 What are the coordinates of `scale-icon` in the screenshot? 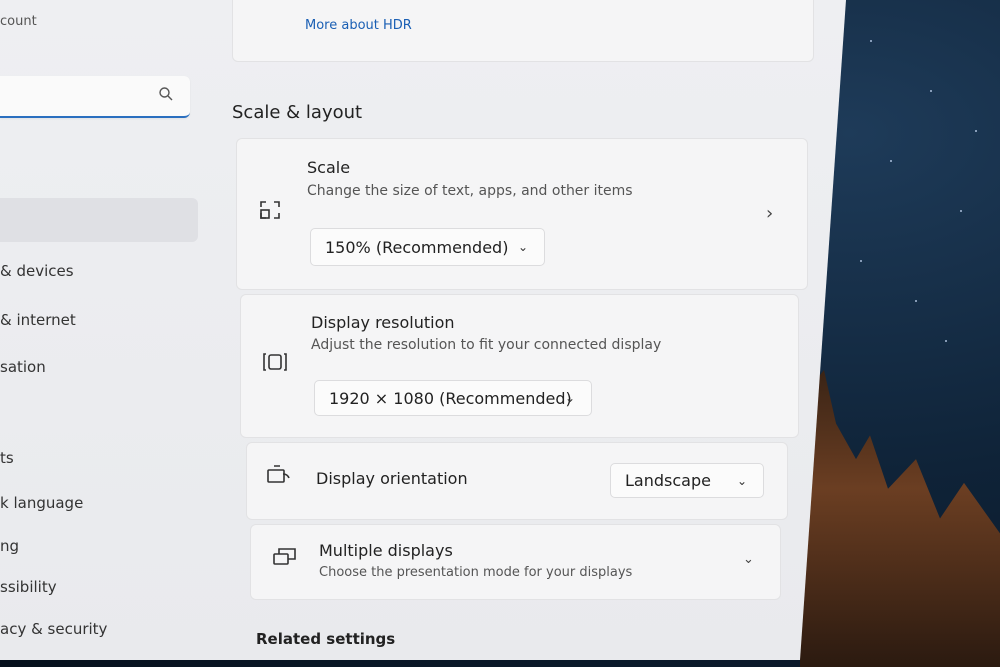 It's located at (270, 212).